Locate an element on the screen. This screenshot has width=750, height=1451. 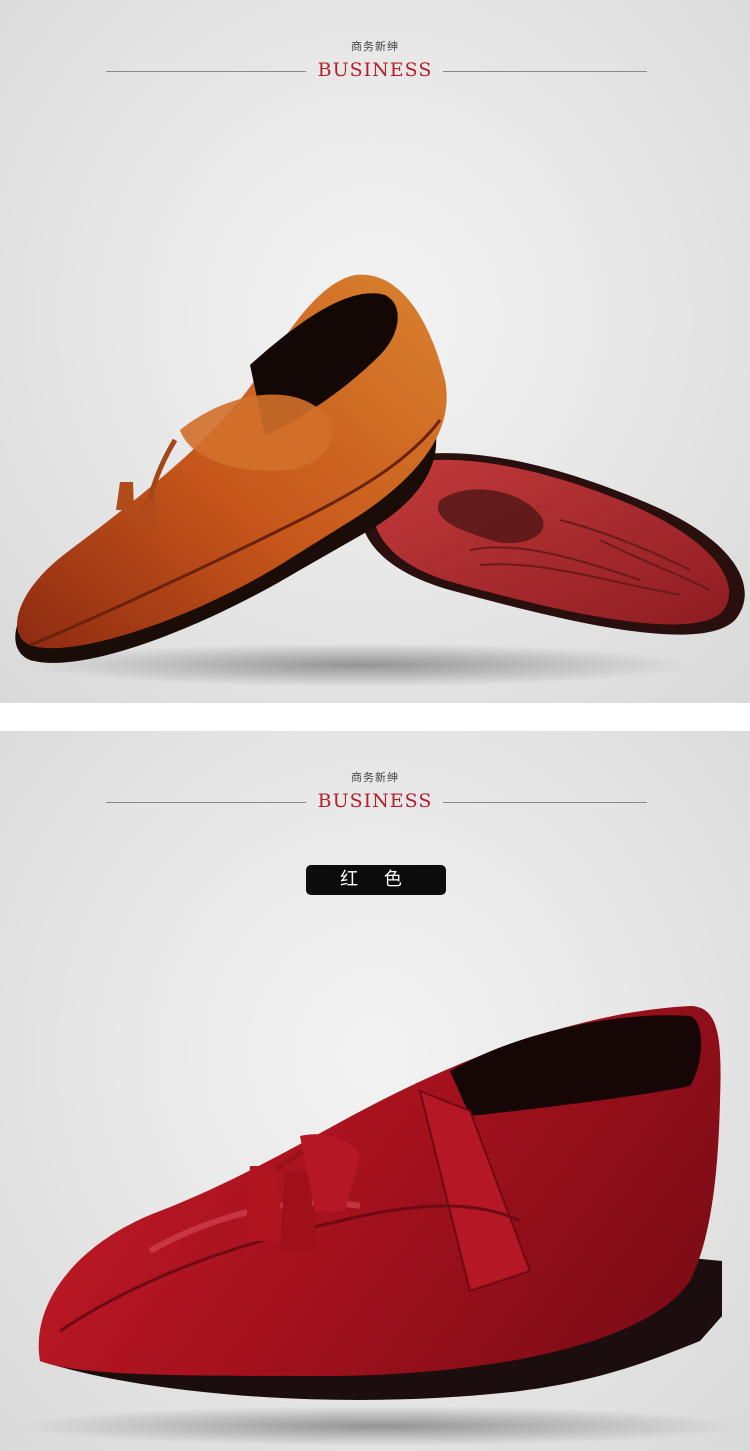
section-gap is located at coordinates (375, 717).